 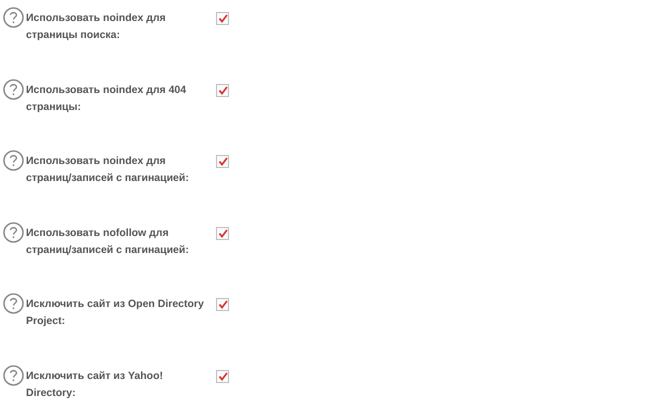 What do you see at coordinates (108, 242) in the screenshot?
I see `option-label: Использовать nofollow для страниц/записей с пагинацией:` at bounding box center [108, 242].